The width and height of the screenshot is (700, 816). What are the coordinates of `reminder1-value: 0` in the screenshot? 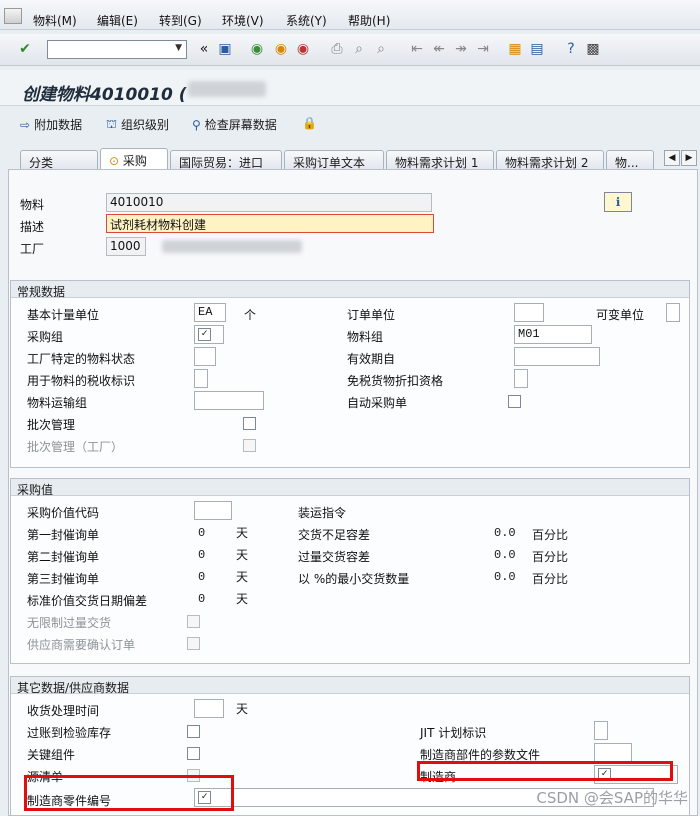 It's located at (202, 533).